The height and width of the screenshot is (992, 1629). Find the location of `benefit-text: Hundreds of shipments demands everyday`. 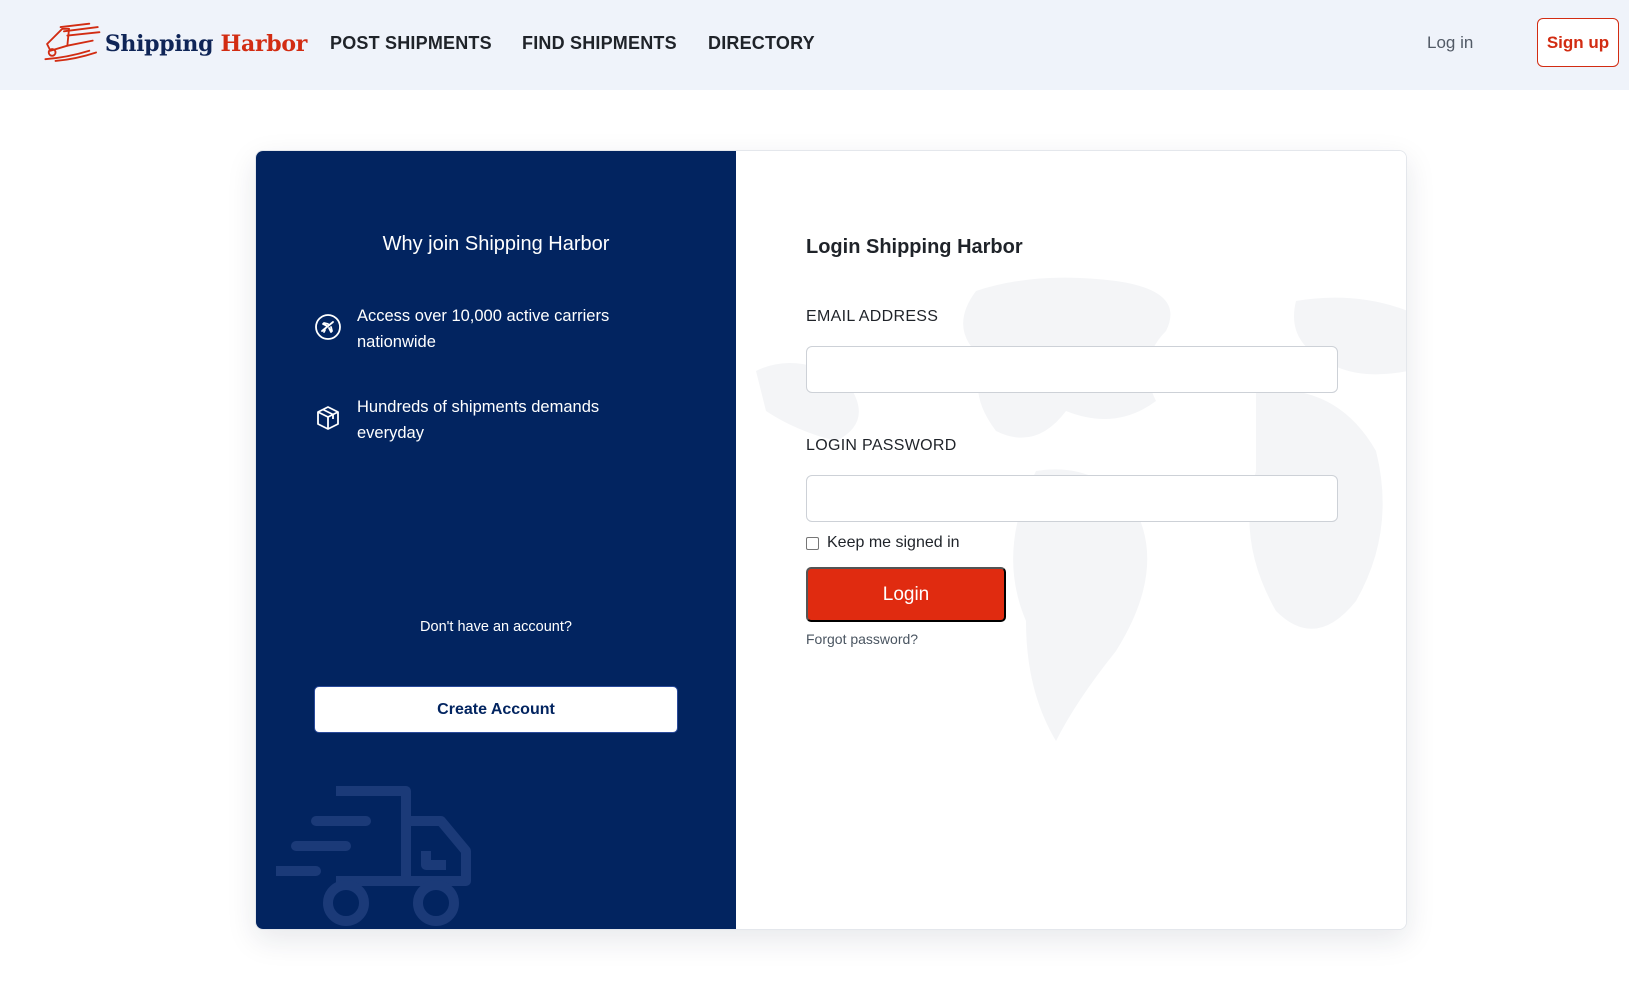

benefit-text: Hundreds of shipments demands everyday is located at coordinates (478, 420).